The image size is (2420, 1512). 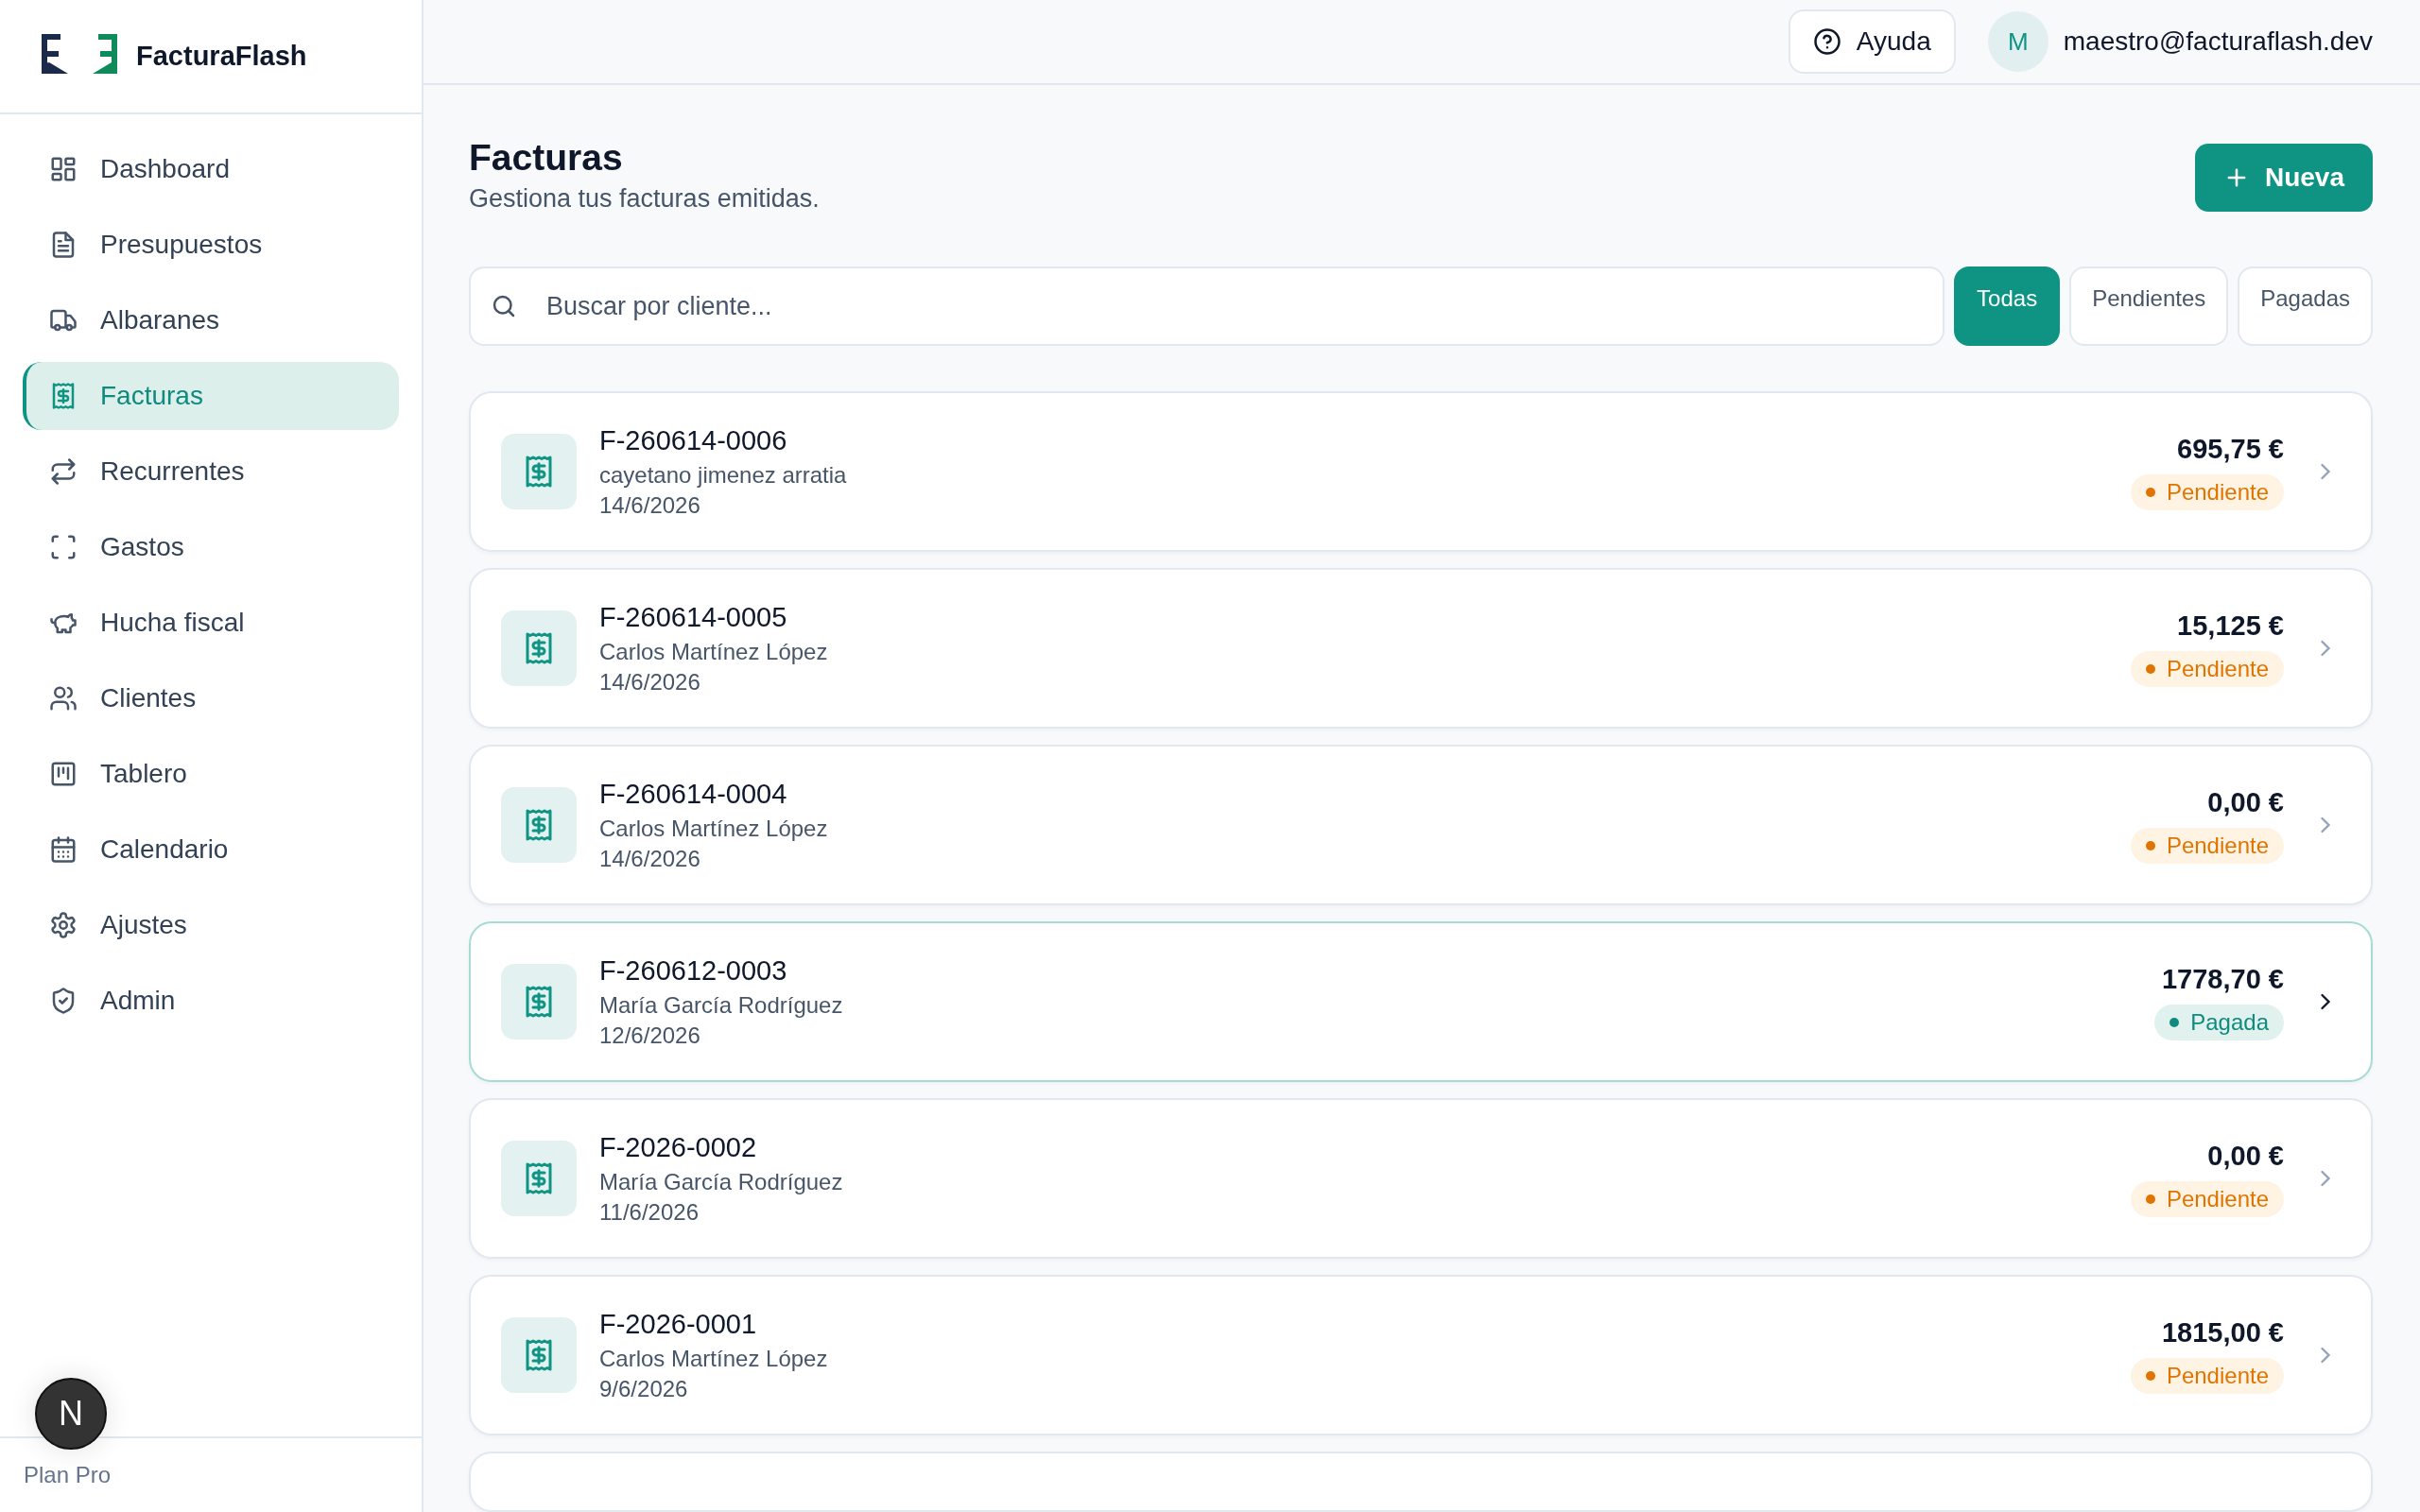 What do you see at coordinates (2223, 979) in the screenshot?
I see `invoice-amount: 1778,70 €` at bounding box center [2223, 979].